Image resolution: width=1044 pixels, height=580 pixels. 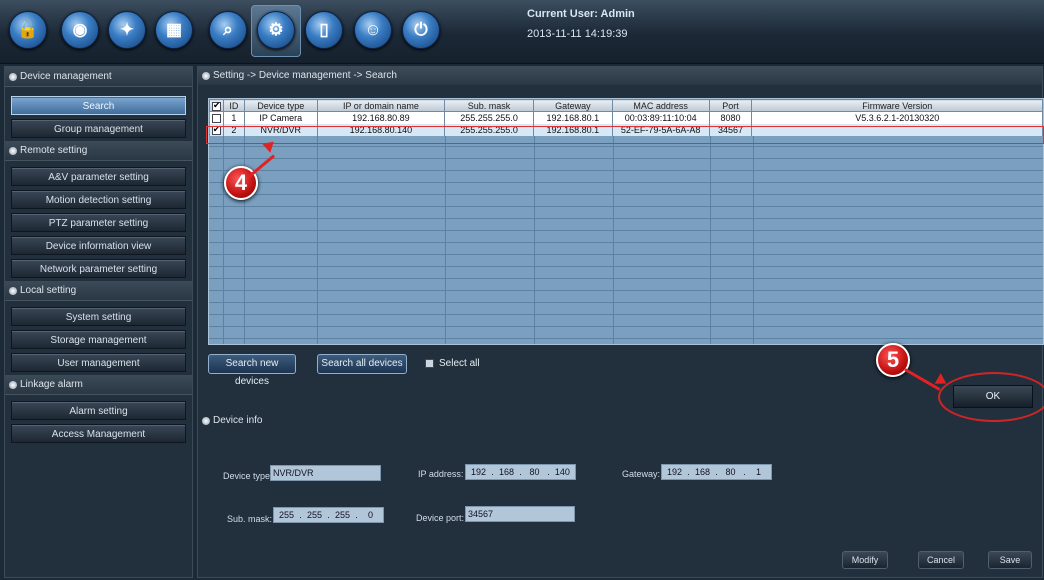 I want to click on cancel-button: Cancel, so click(x=941, y=560).